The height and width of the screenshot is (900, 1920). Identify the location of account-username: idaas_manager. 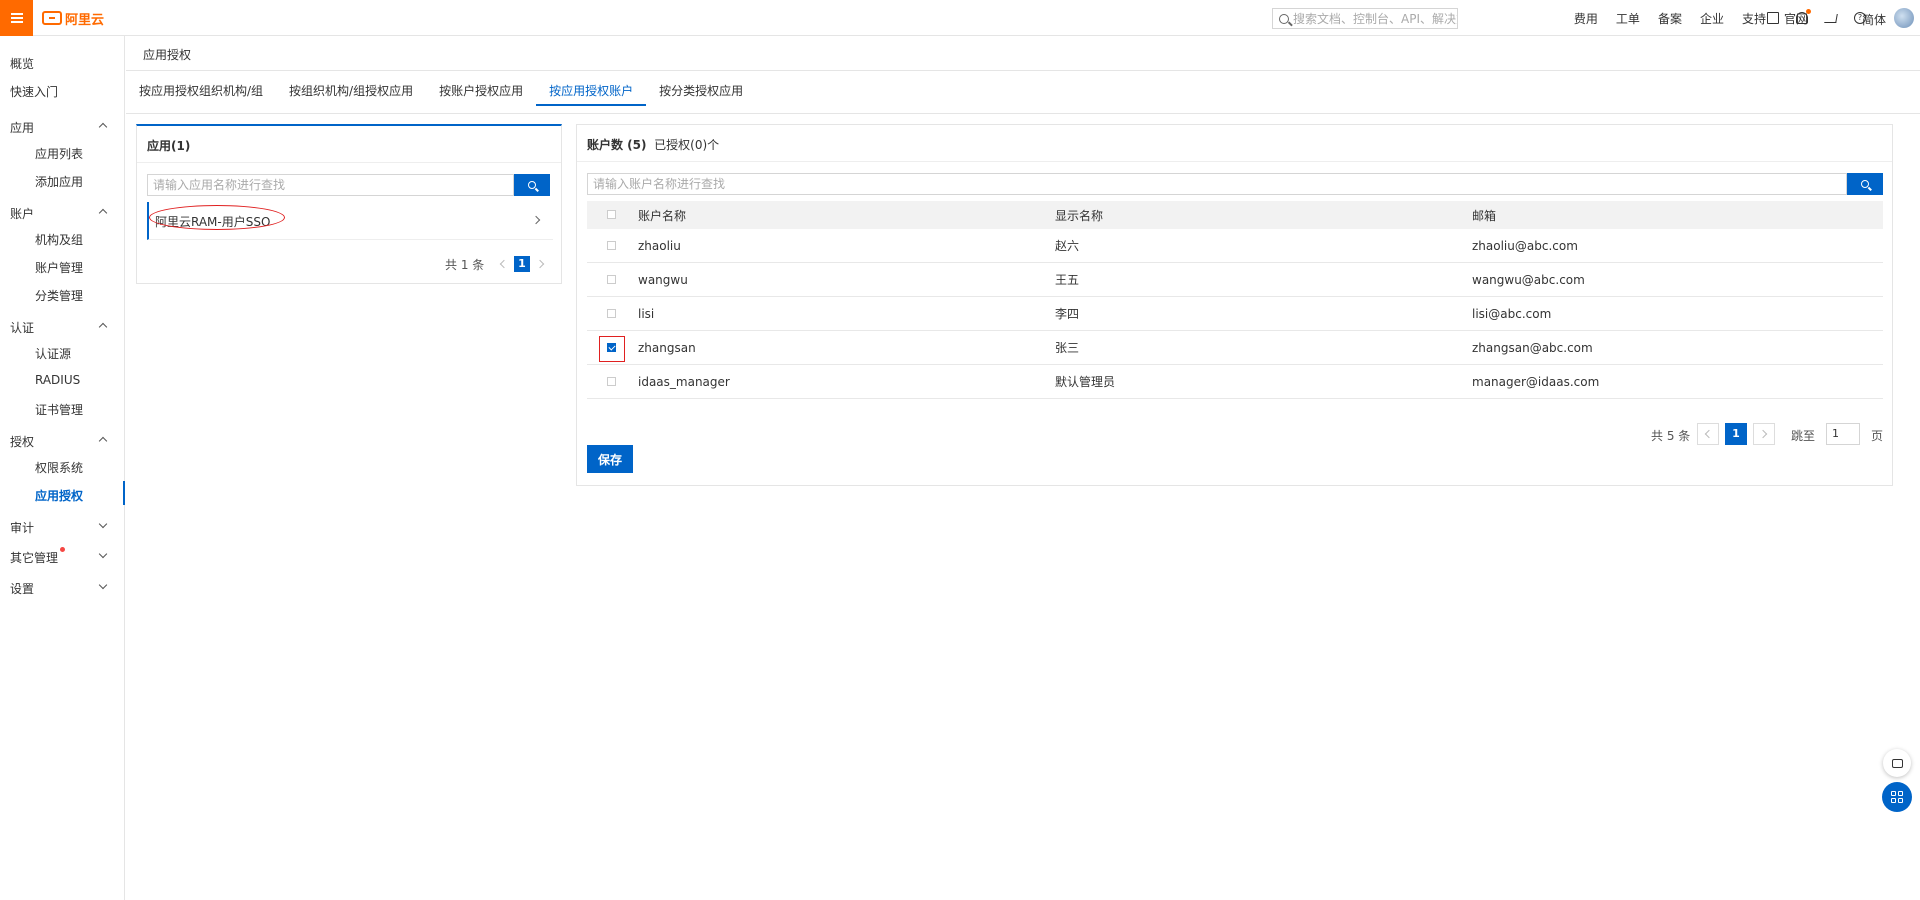
(684, 381).